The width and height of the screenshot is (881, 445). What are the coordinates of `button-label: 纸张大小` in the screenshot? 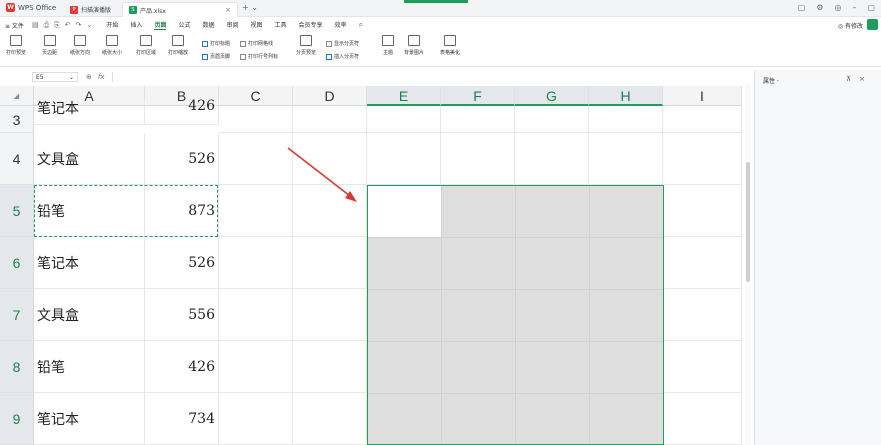 It's located at (112, 53).